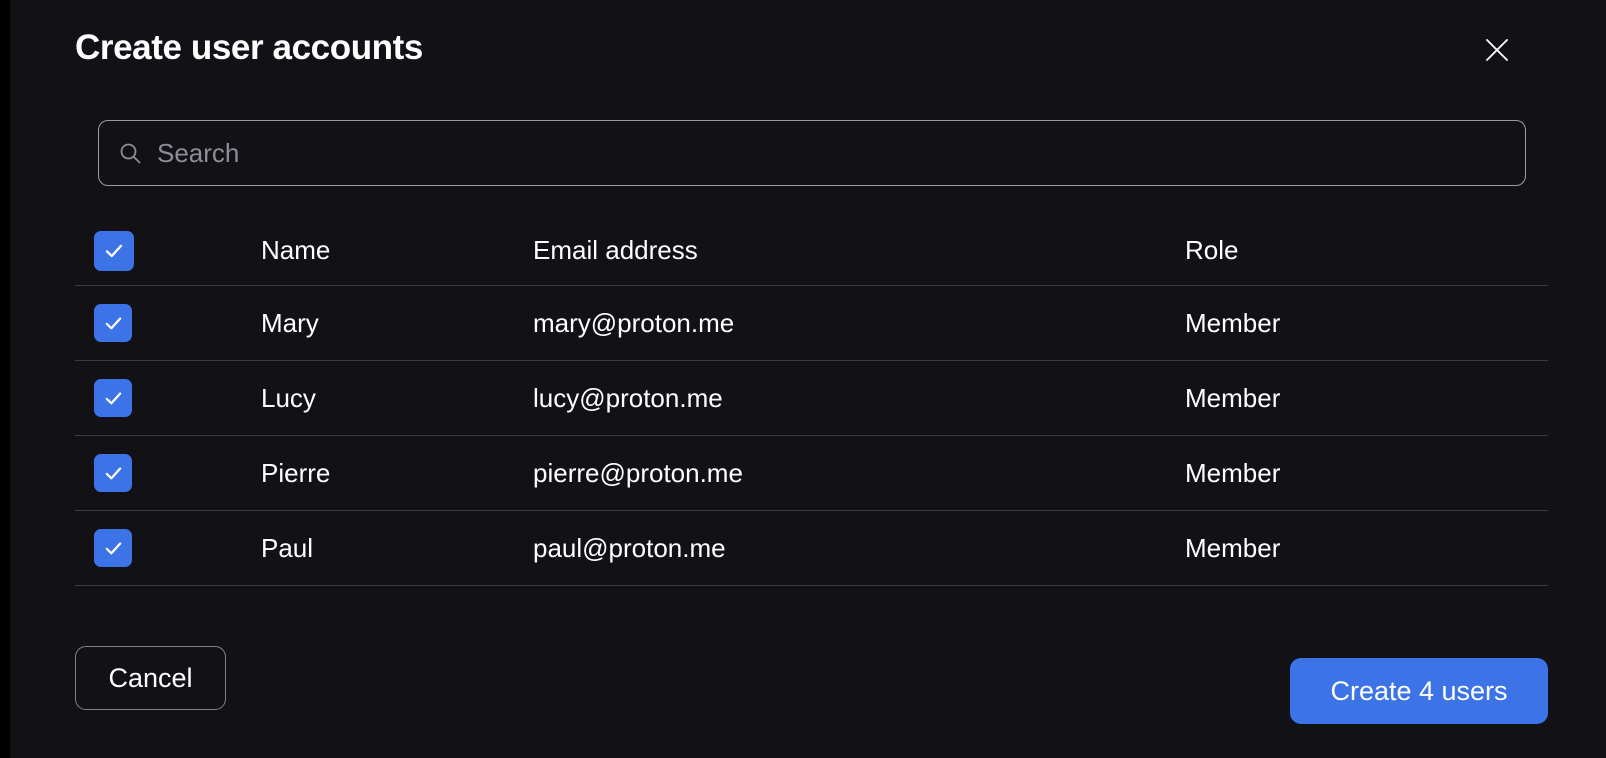 This screenshot has height=758, width=1606. I want to click on row-email: mary@proton.me, so click(634, 322).